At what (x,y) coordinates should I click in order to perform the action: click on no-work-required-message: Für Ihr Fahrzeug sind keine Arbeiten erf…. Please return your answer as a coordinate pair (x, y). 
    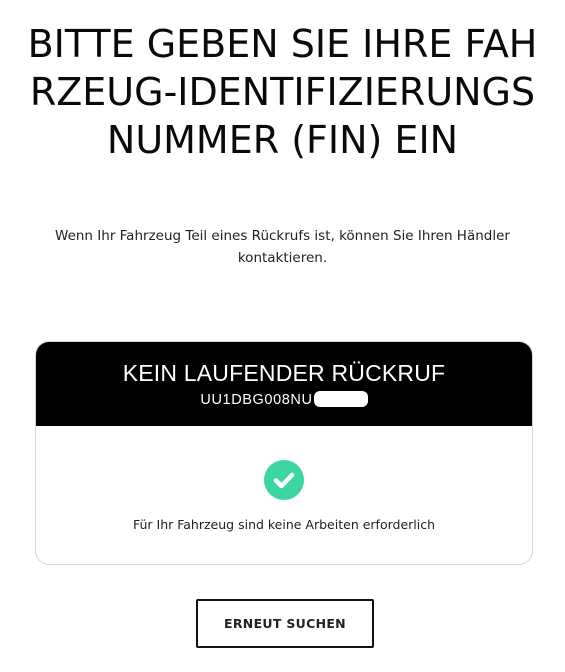
    Looking at the image, I should click on (284, 524).